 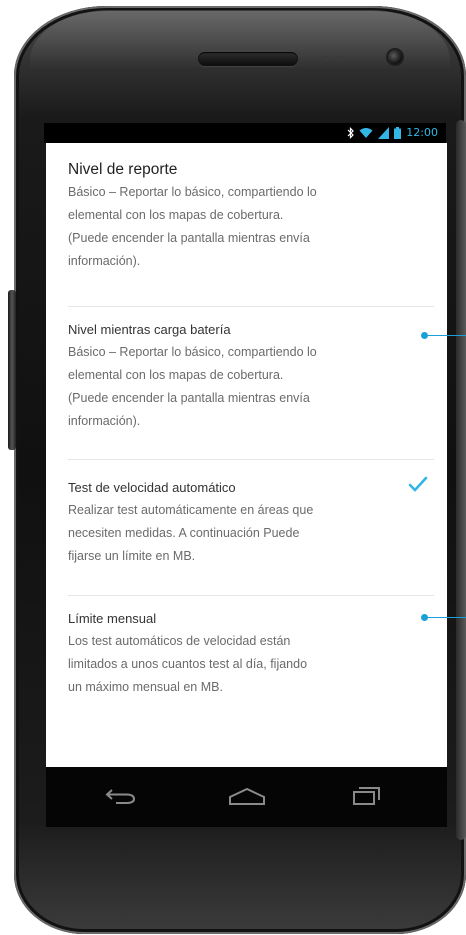 I want to click on back-icon, so click(x=120, y=796).